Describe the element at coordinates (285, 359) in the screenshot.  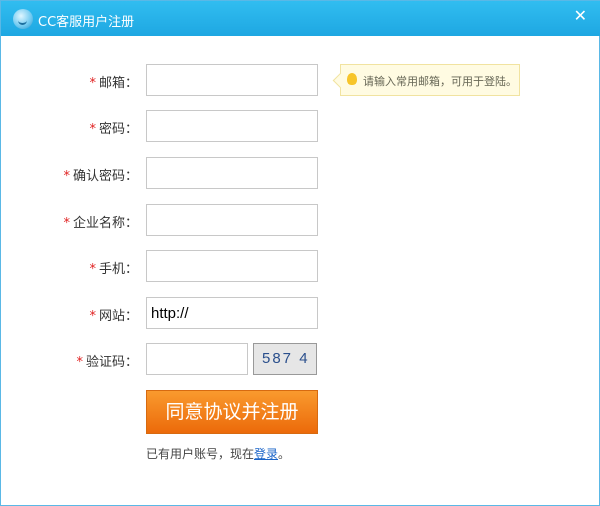
I see `captcha-image: 587 4` at that location.